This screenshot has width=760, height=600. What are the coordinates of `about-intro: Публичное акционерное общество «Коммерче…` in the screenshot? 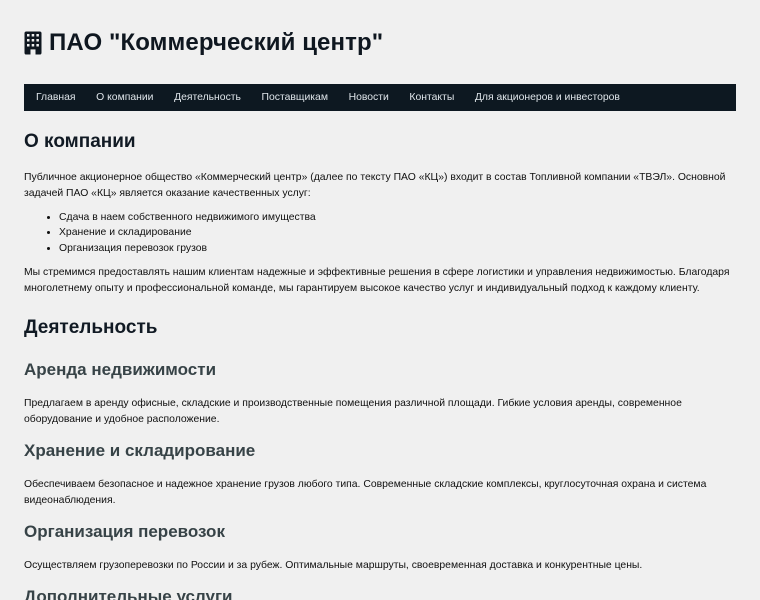 It's located at (375, 185).